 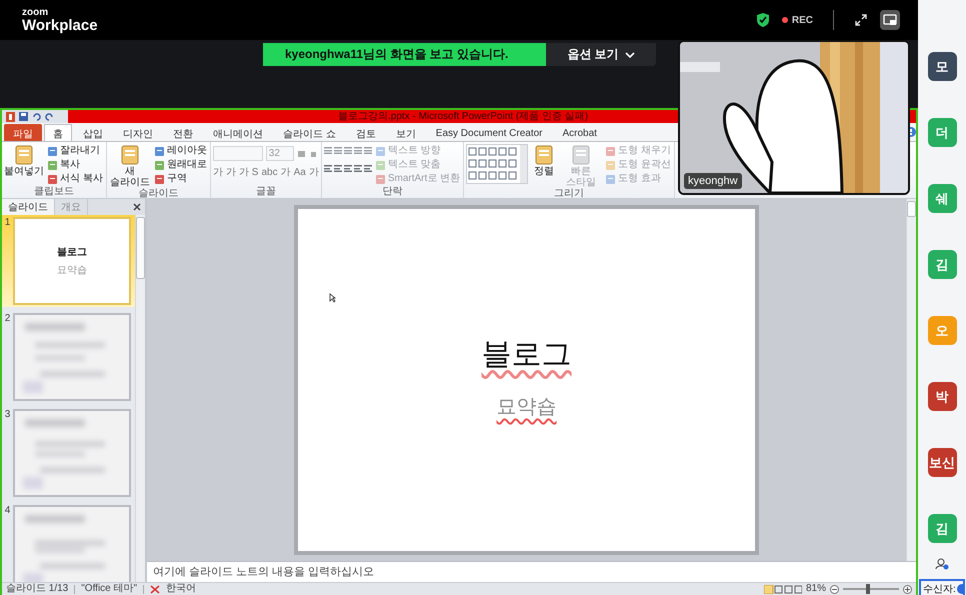 I want to click on zoom-out-icon, so click(x=834, y=589).